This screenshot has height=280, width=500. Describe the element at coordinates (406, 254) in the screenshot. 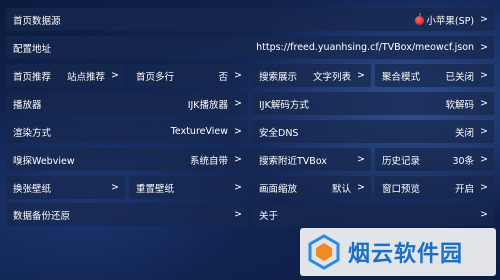

I see `watermark-text: 烟云软件园` at that location.